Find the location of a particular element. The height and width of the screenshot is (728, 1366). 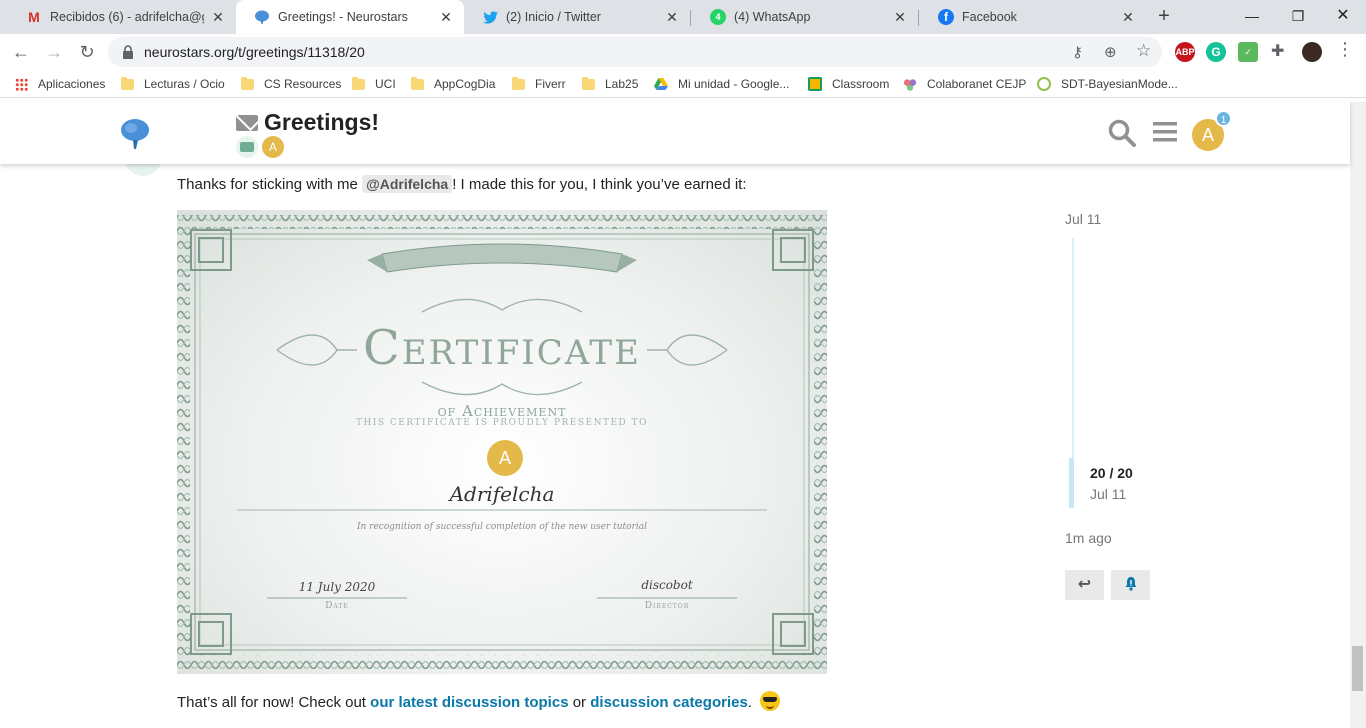

notification-level-button is located at coordinates (1130, 585).